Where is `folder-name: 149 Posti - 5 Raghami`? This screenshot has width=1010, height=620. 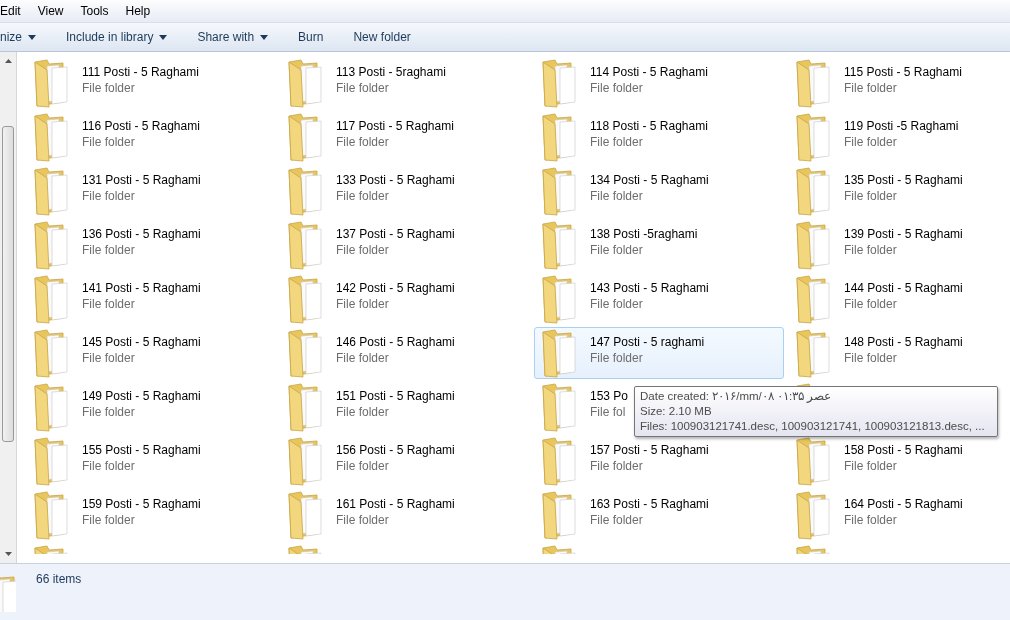
folder-name: 149 Posti - 5 Raghami is located at coordinates (141, 396).